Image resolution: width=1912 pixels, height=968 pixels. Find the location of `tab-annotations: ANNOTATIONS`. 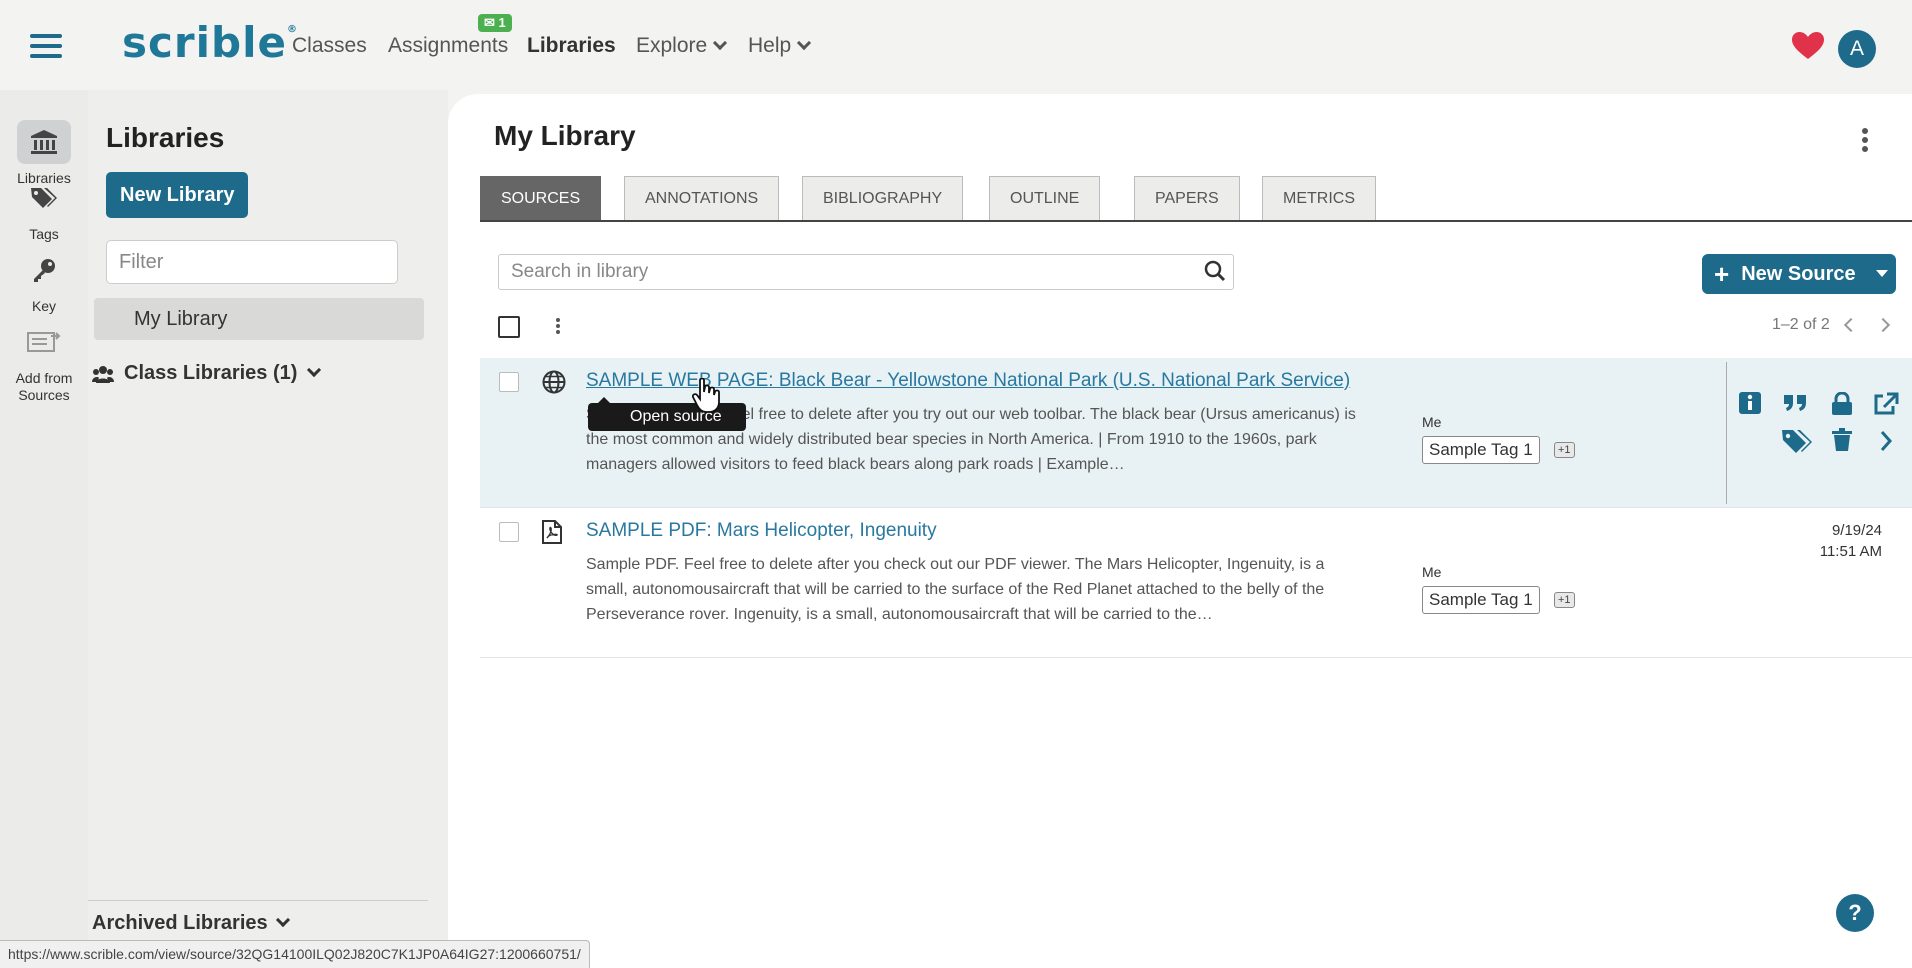

tab-annotations: ANNOTATIONS is located at coordinates (702, 198).